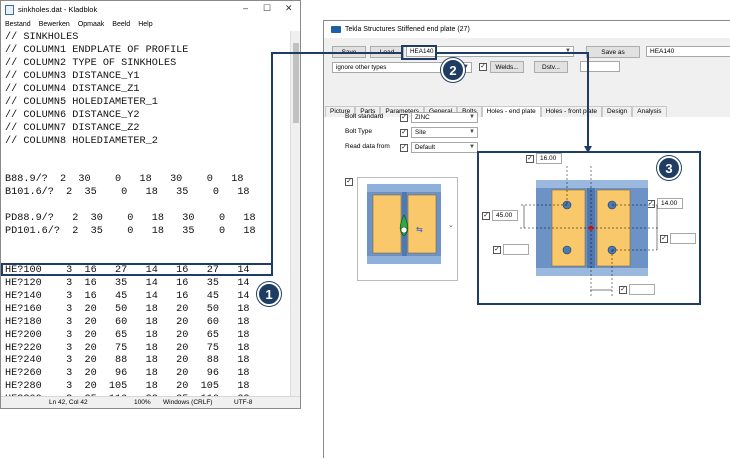  I want to click on end-plate-thumbnail: ⇆, so click(404, 224).